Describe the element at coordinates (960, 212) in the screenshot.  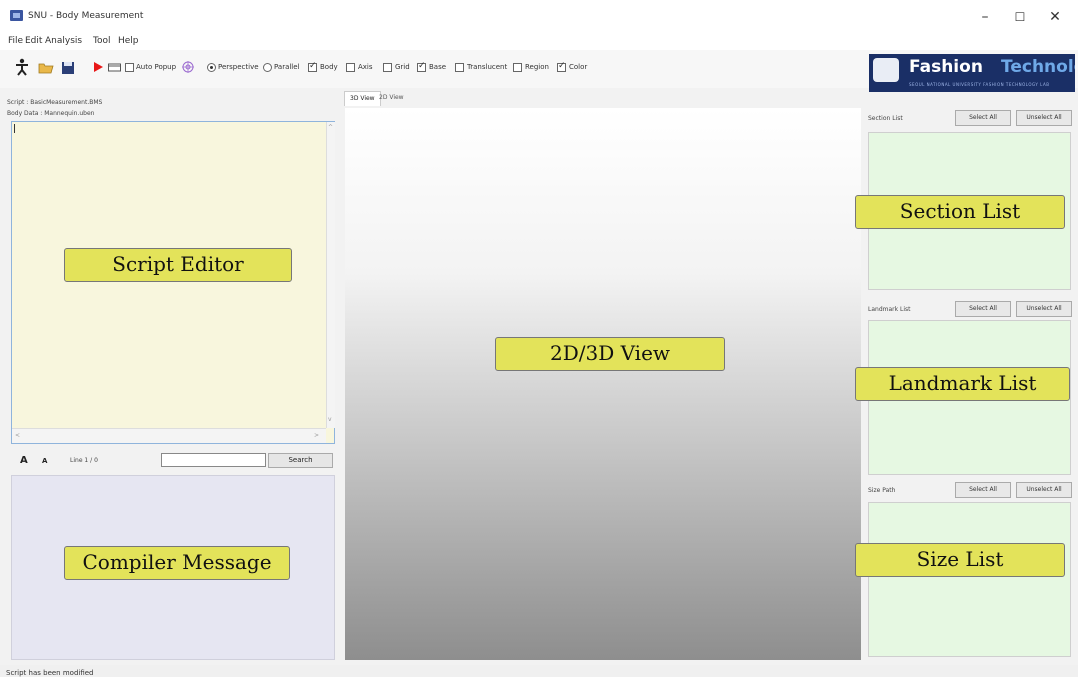
I see `callout-section-list: Section List` at that location.